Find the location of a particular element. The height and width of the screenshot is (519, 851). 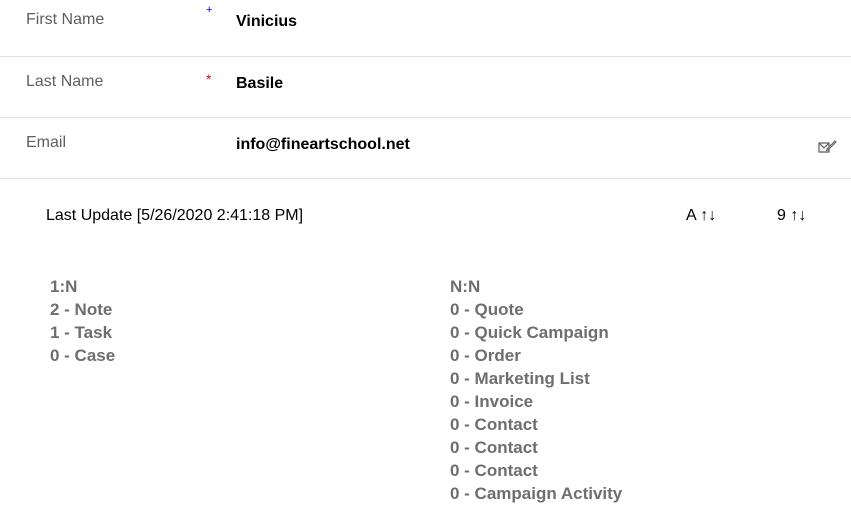

one-to-many-header: 1:N is located at coordinates (64, 286).